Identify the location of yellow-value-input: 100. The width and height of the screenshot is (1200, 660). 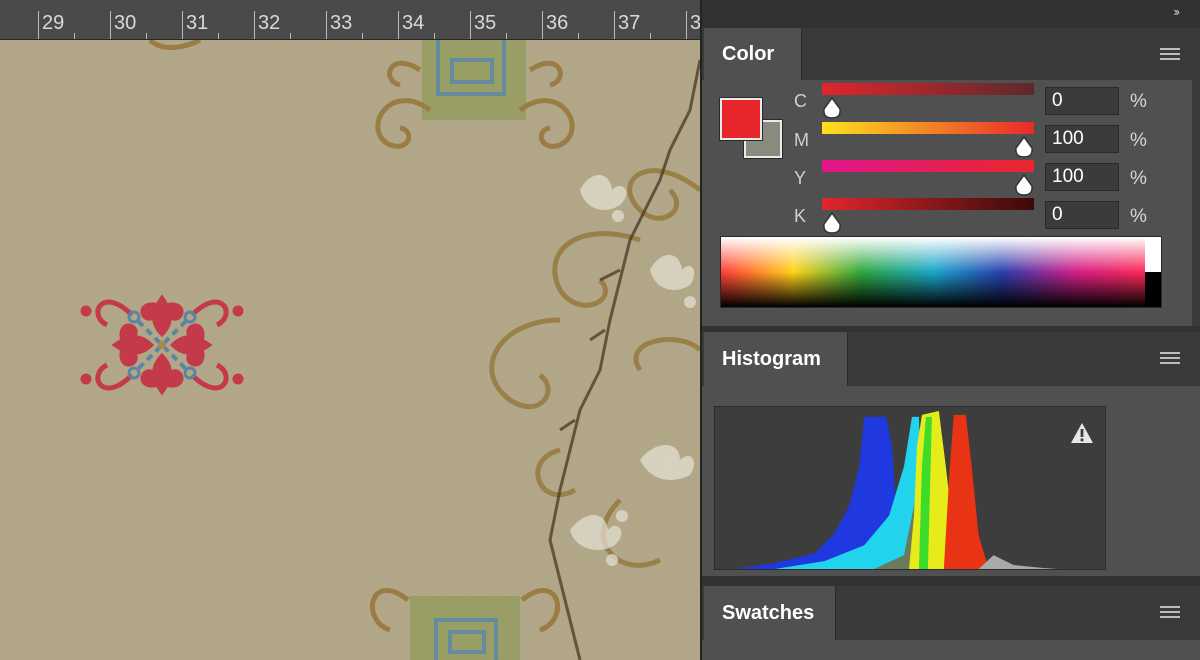
(1082, 177).